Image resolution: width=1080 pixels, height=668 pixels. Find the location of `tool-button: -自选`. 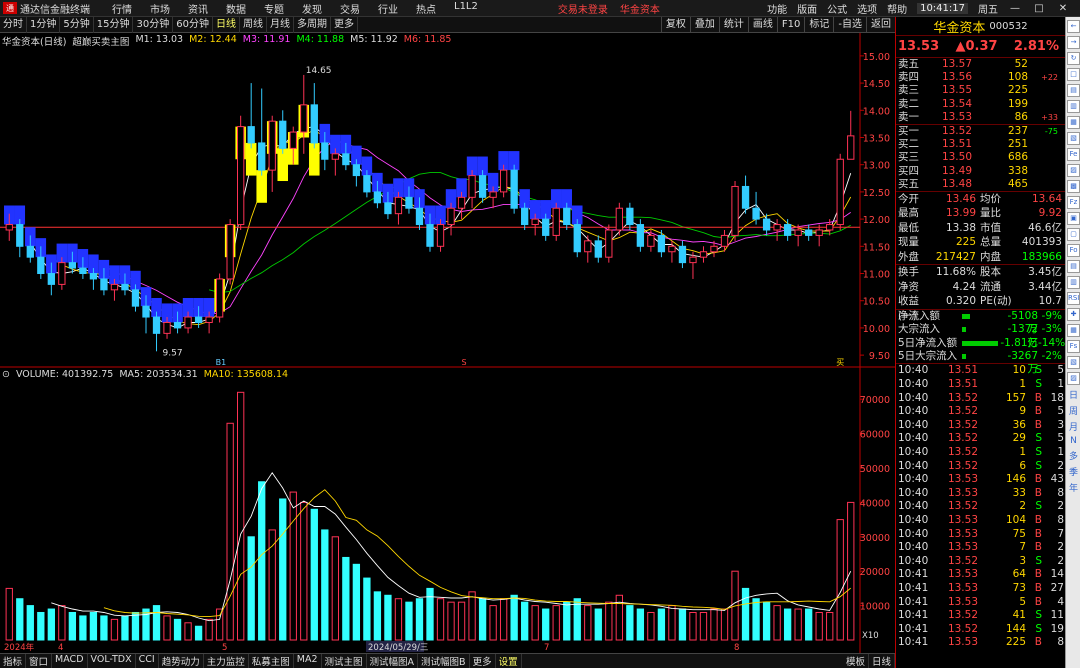

tool-button: -自选 is located at coordinates (849, 25).